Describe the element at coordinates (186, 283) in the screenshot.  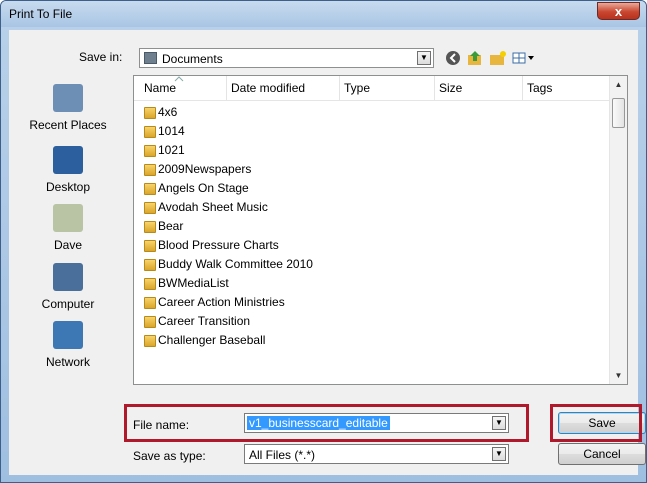
I see `list-item: BWMediaList` at that location.